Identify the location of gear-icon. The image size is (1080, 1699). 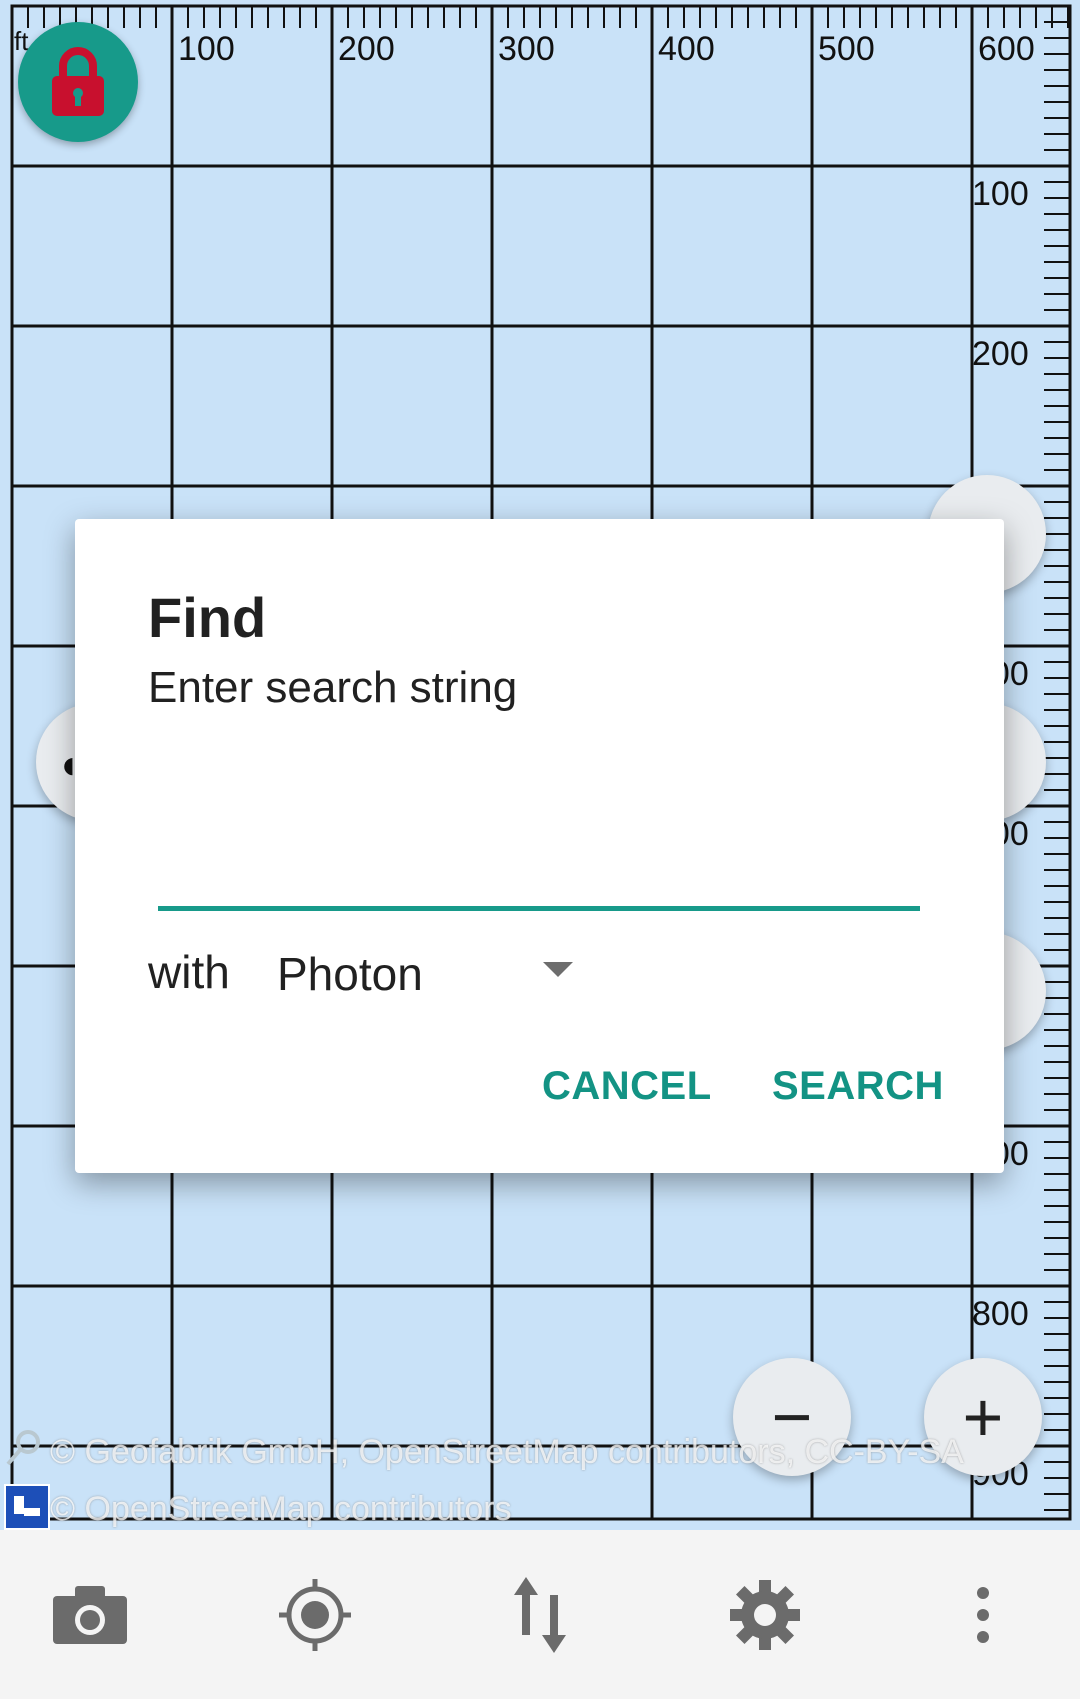
(765, 1615).